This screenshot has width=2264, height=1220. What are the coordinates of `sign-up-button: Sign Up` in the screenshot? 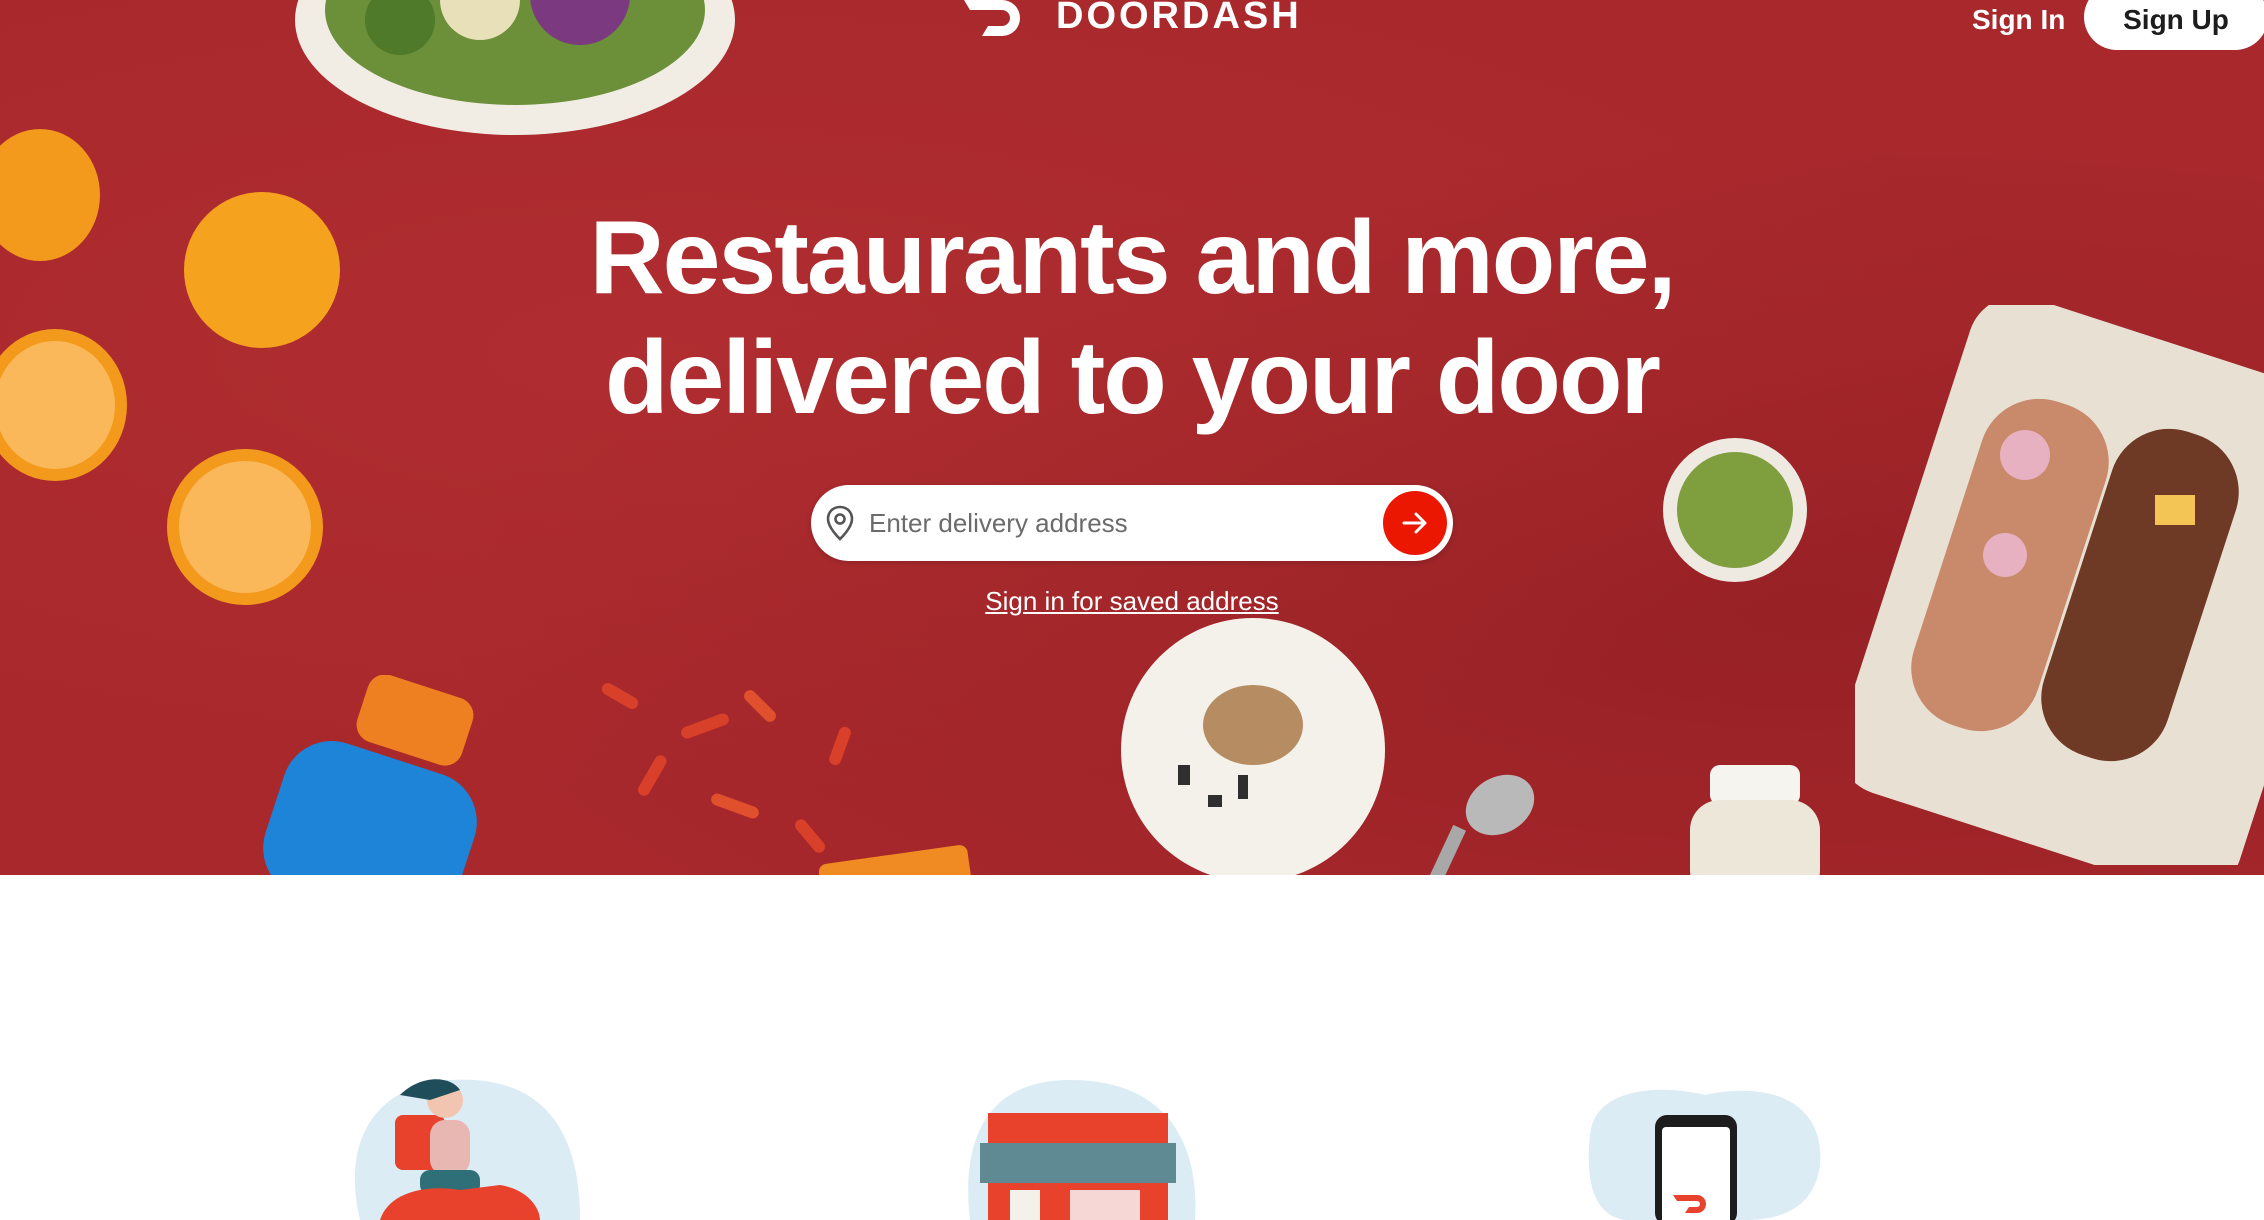 It's located at (2174, 25).